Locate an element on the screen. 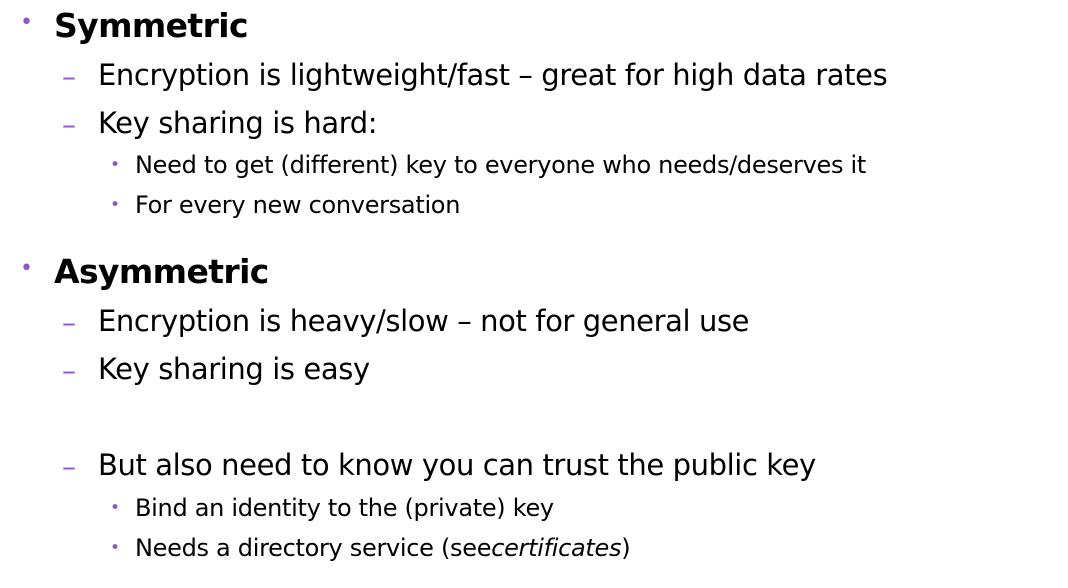 The height and width of the screenshot is (588, 1068). subpoint-text: Bind an identity to the (private) key is located at coordinates (344, 508).